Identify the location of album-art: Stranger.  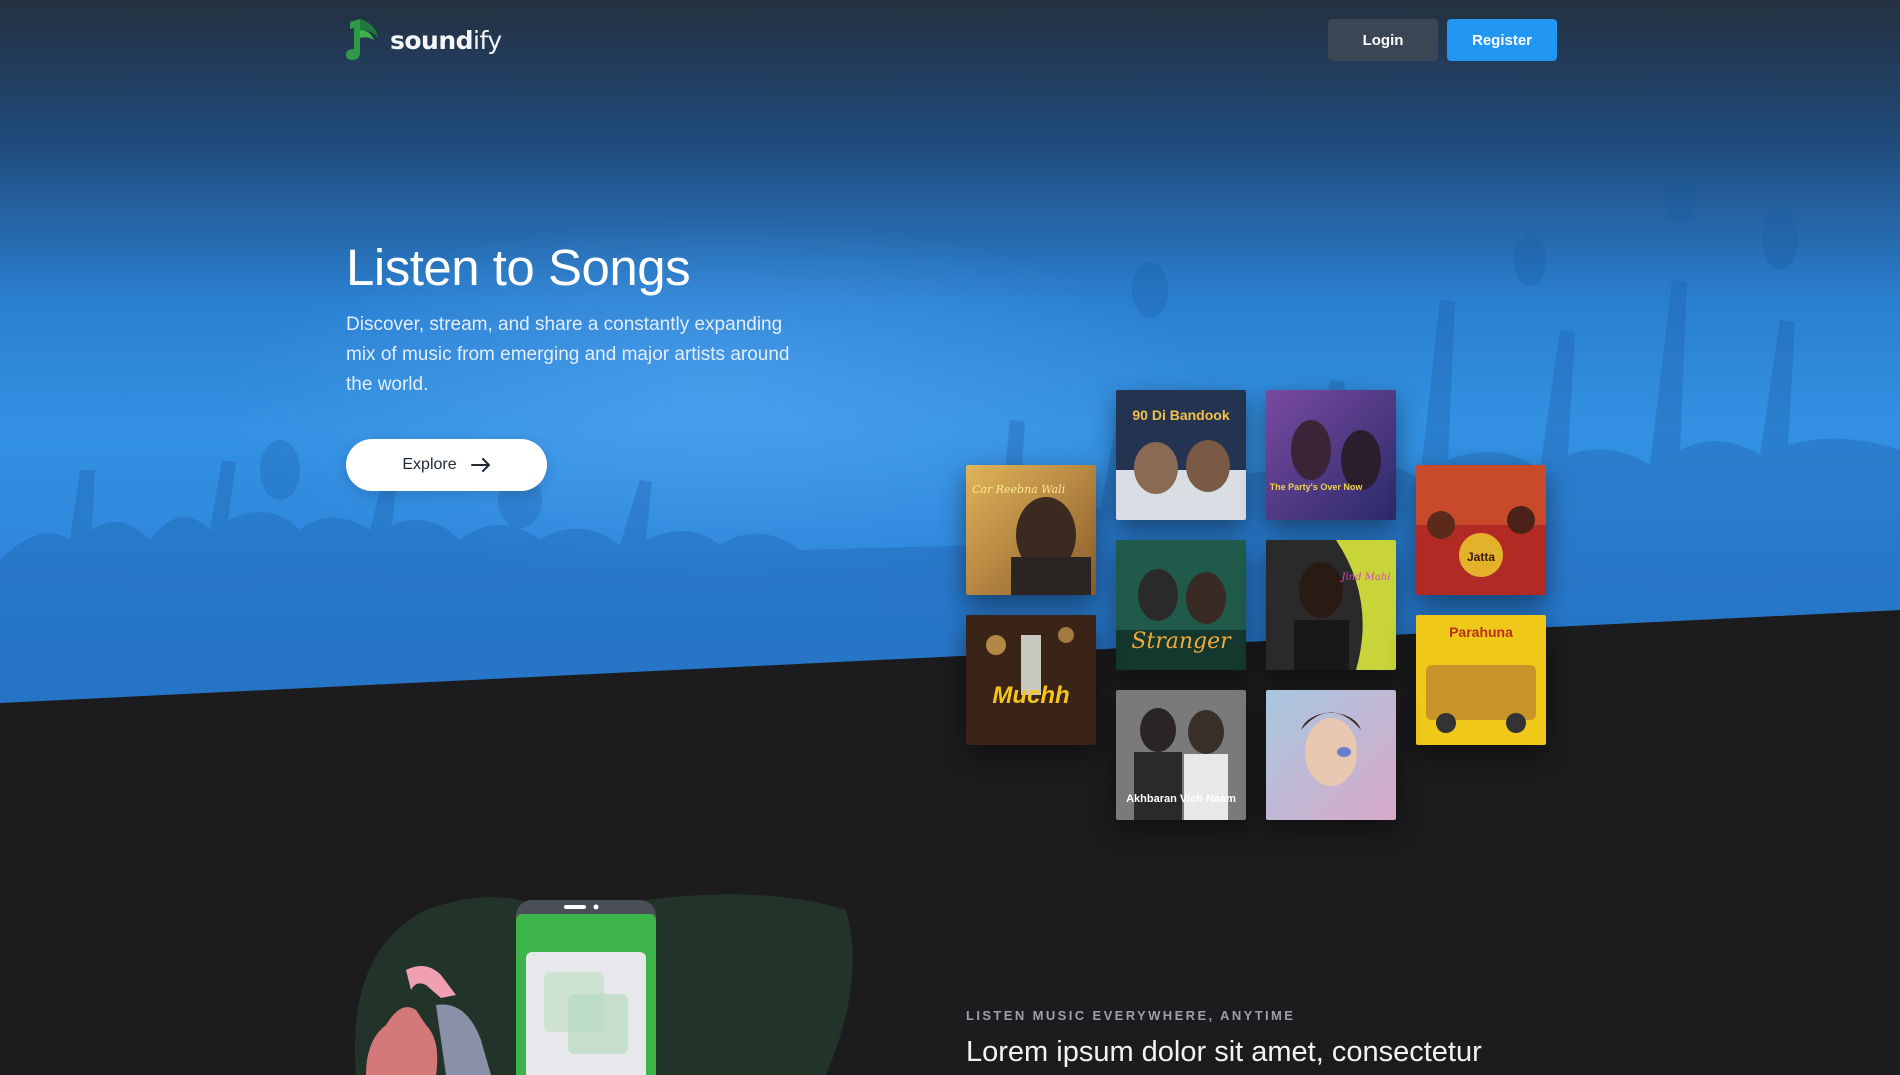
(1181, 605).